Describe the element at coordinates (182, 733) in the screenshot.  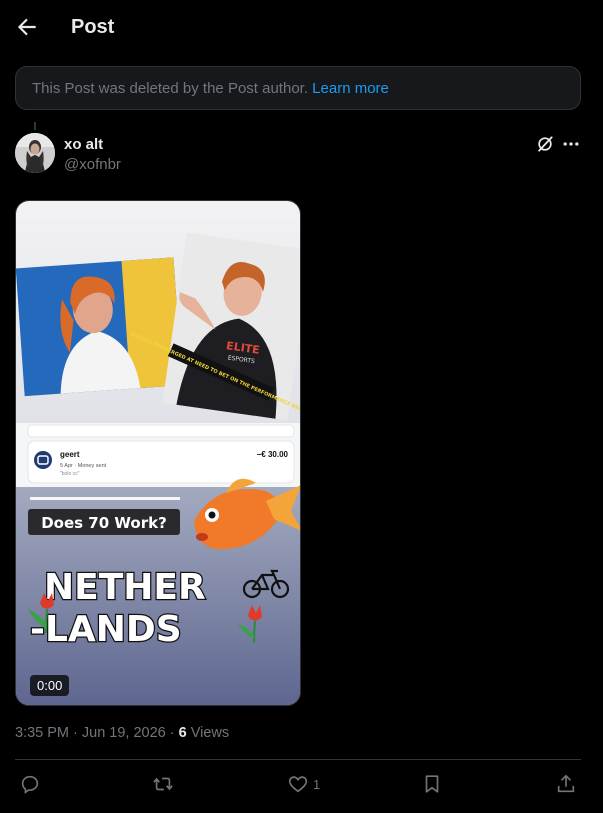
I see `views-count: 6` at that location.